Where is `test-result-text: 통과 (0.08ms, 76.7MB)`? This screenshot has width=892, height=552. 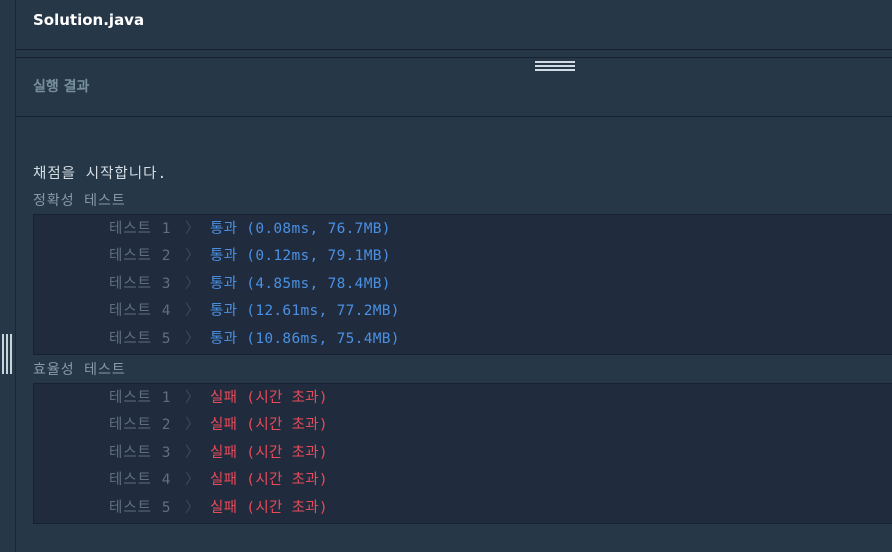
test-result-text: 통과 (0.08ms, 76.7MB) is located at coordinates (300, 229).